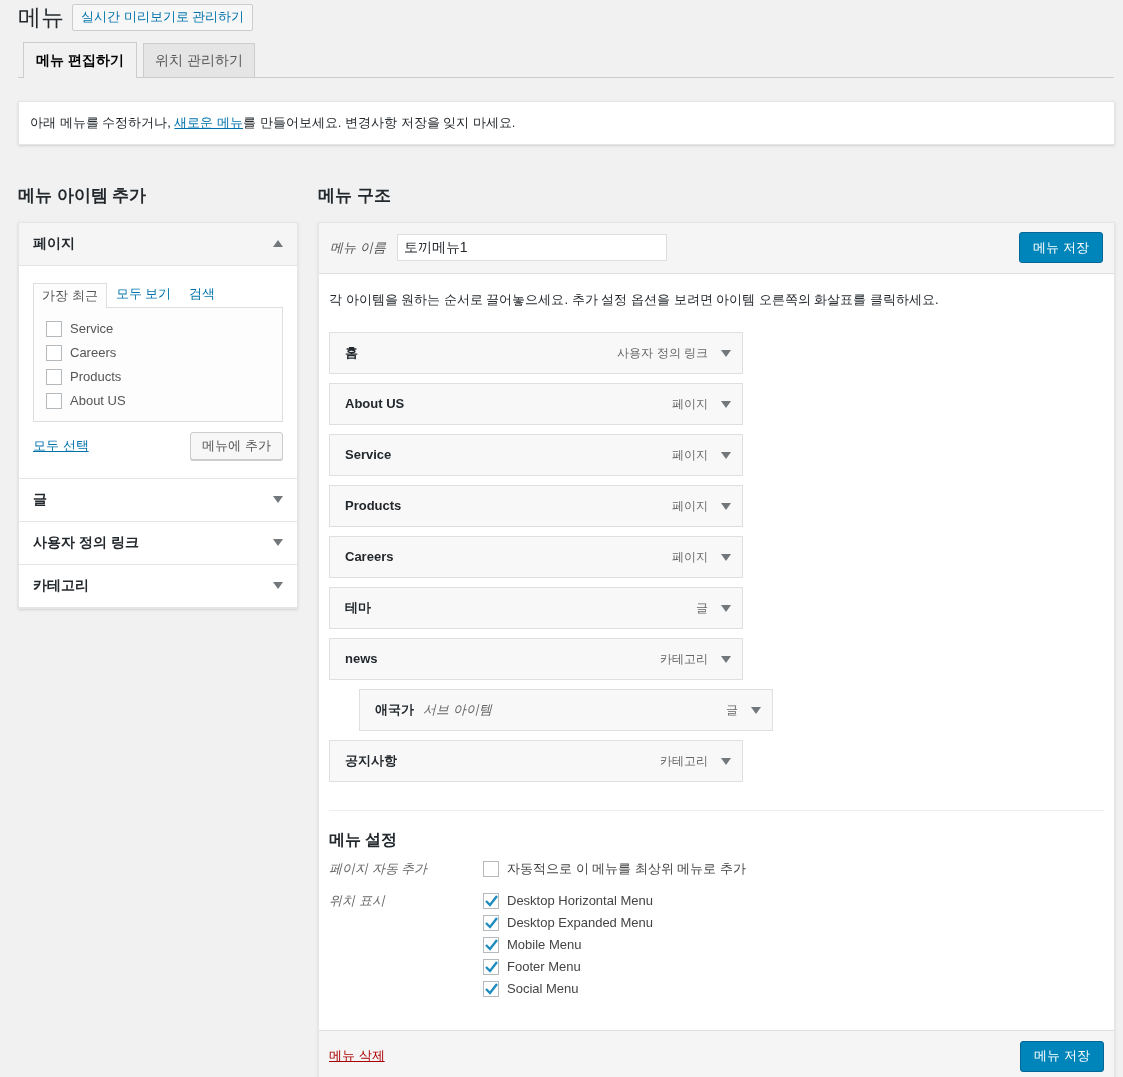  Describe the element at coordinates (364, 840) in the screenshot. I see `settings-heading: 메뉴 설정` at that location.